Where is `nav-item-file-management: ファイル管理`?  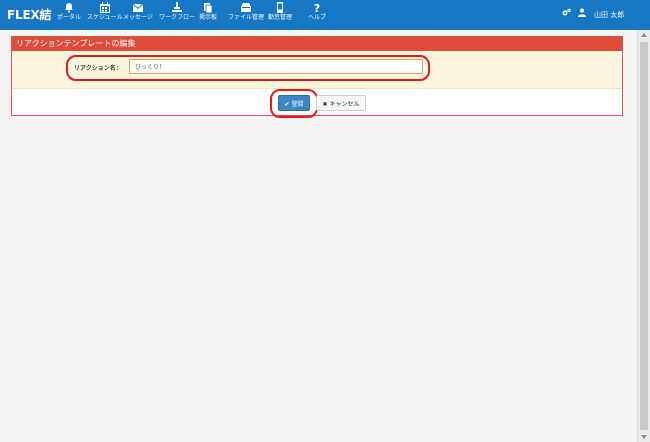 nav-item-file-management: ファイル管理 is located at coordinates (246, 11).